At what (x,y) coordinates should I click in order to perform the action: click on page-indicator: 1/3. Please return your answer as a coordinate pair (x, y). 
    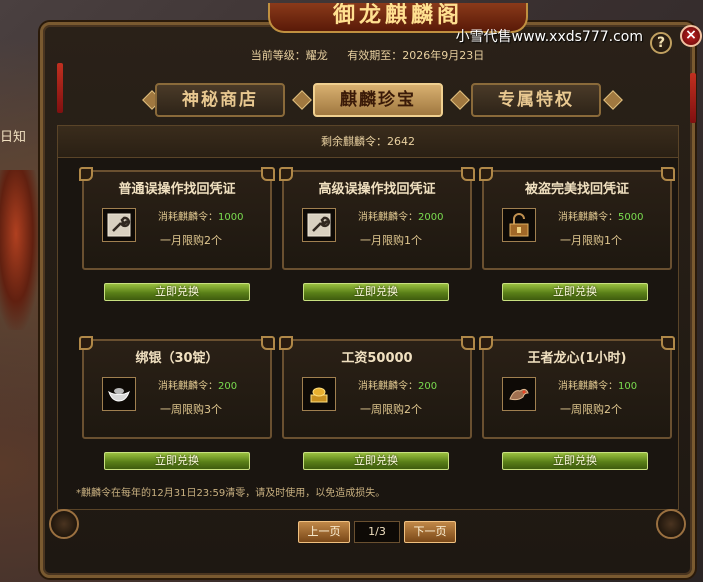
    Looking at the image, I should click on (377, 532).